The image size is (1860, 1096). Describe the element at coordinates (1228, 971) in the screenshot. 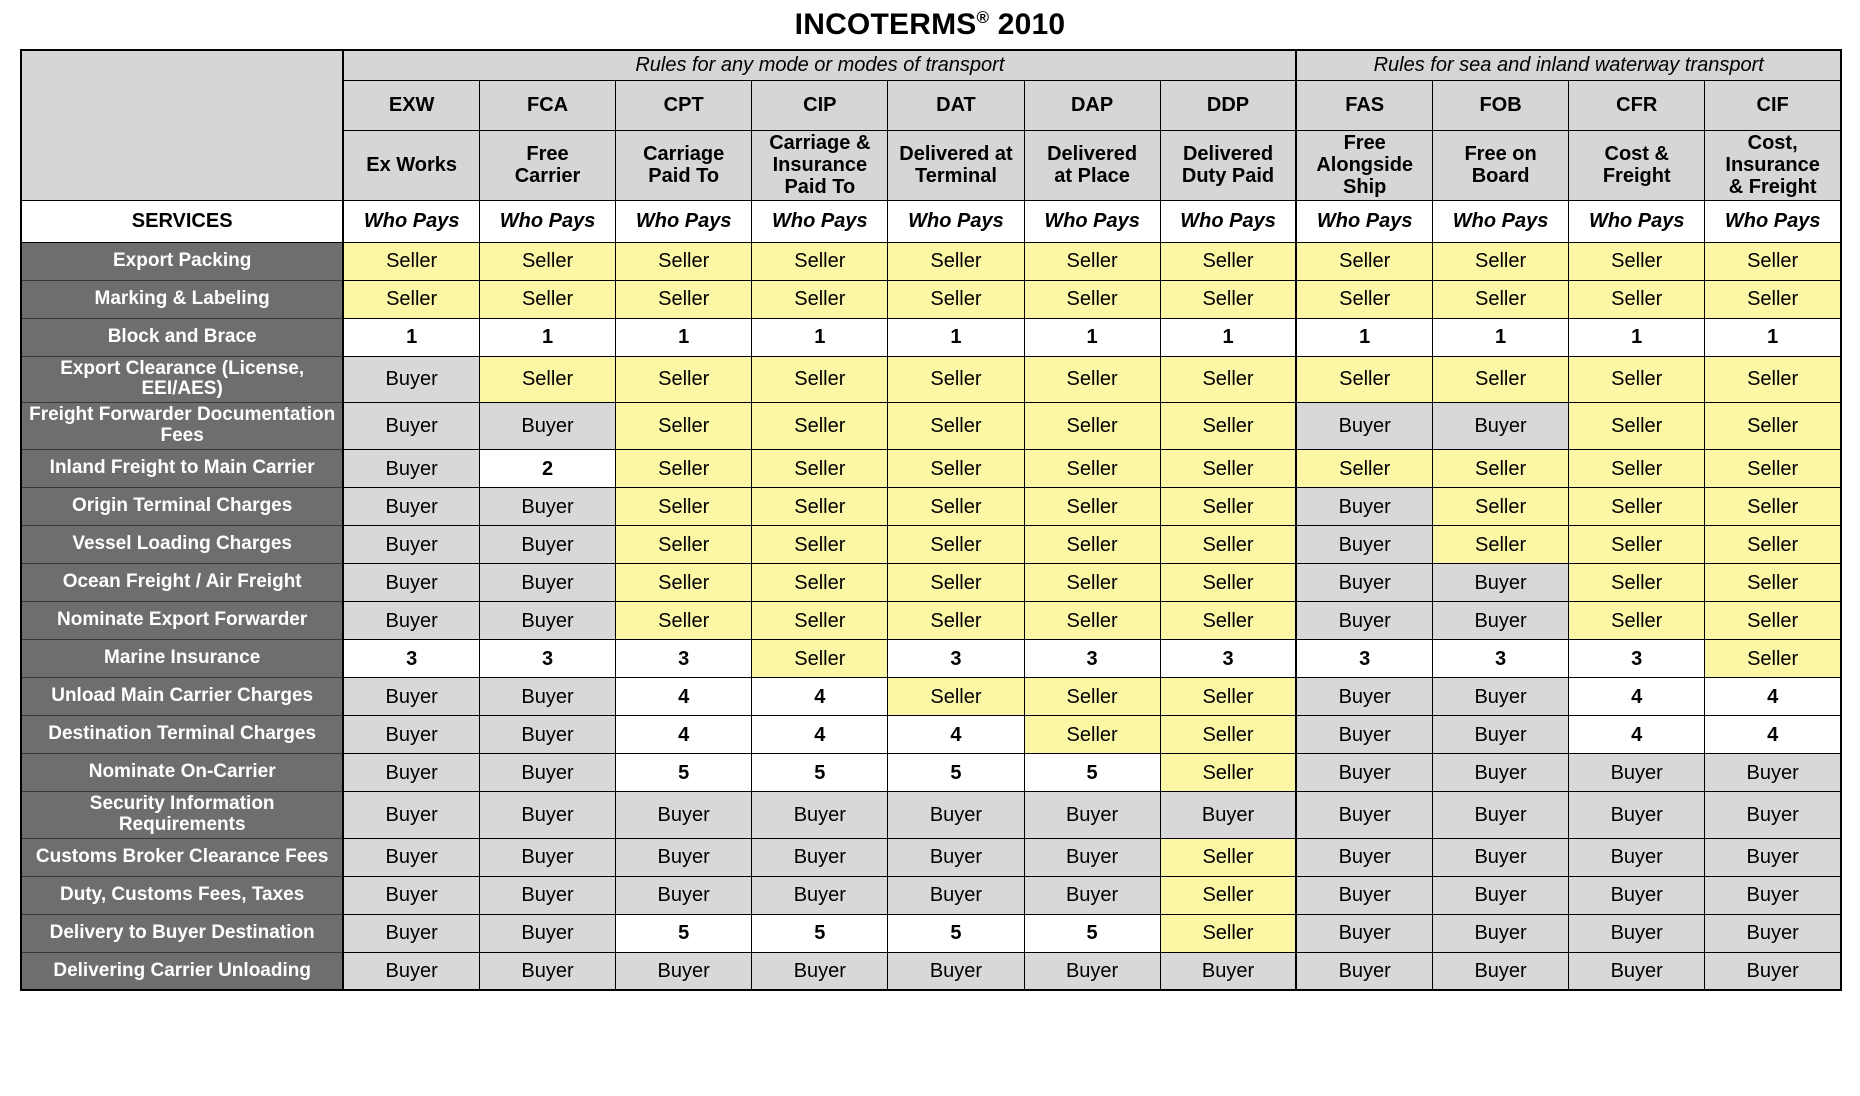

I see `cell-ddp: Buyer` at that location.